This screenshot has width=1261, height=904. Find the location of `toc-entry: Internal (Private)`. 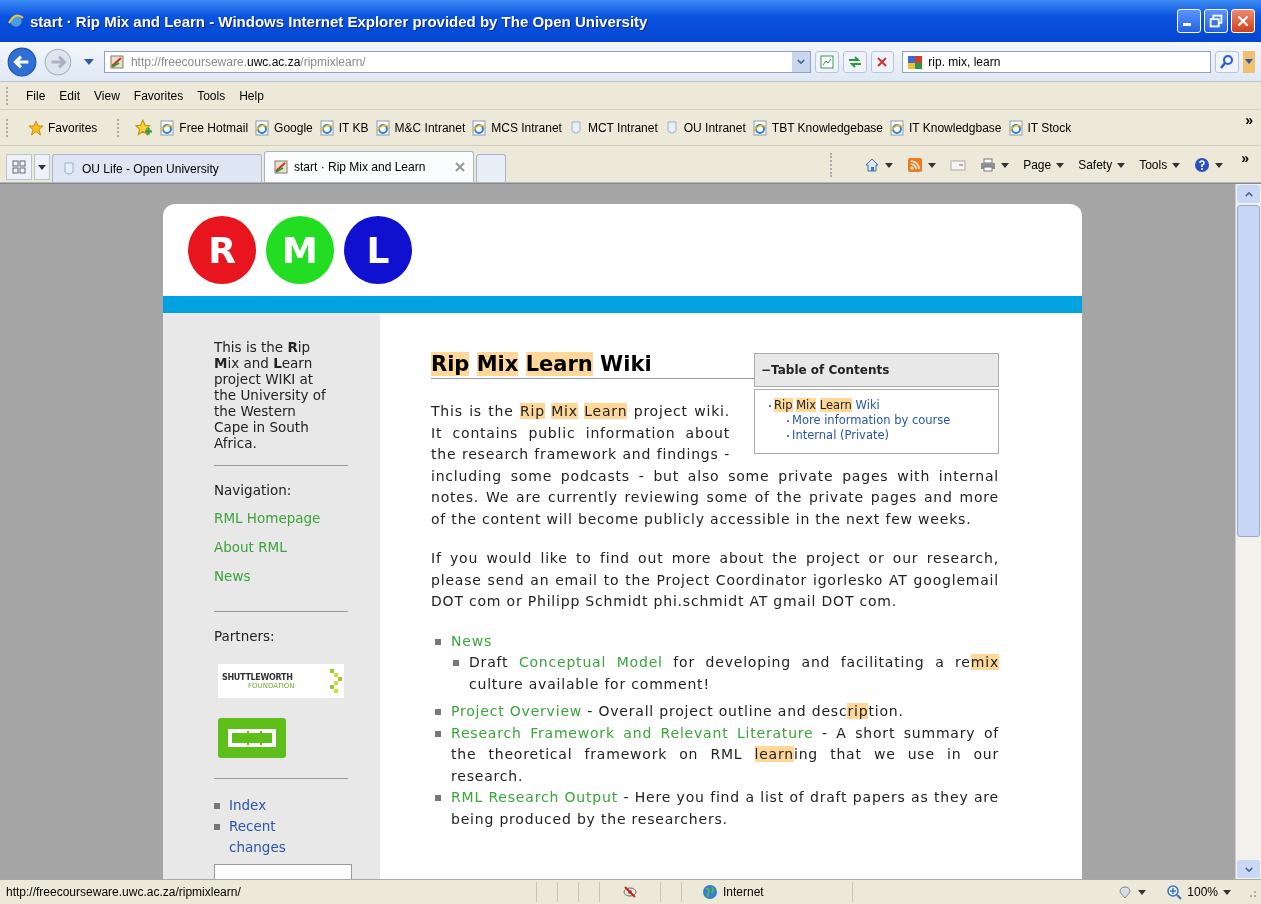

toc-entry: Internal (Private) is located at coordinates (841, 435).